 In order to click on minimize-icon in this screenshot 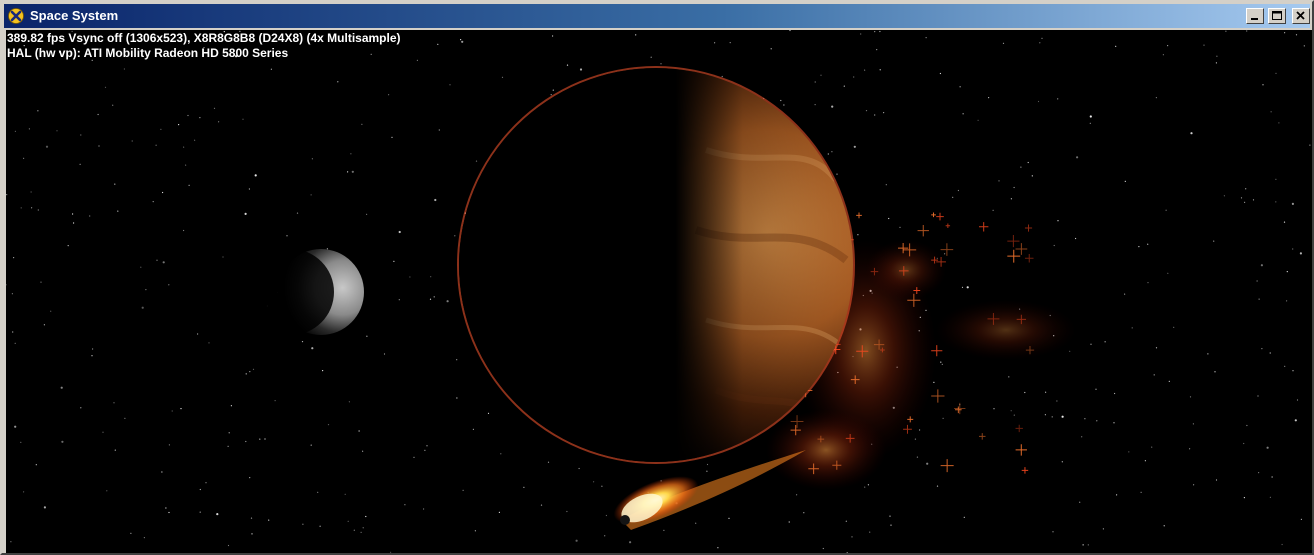, I will do `click(1254, 19)`.